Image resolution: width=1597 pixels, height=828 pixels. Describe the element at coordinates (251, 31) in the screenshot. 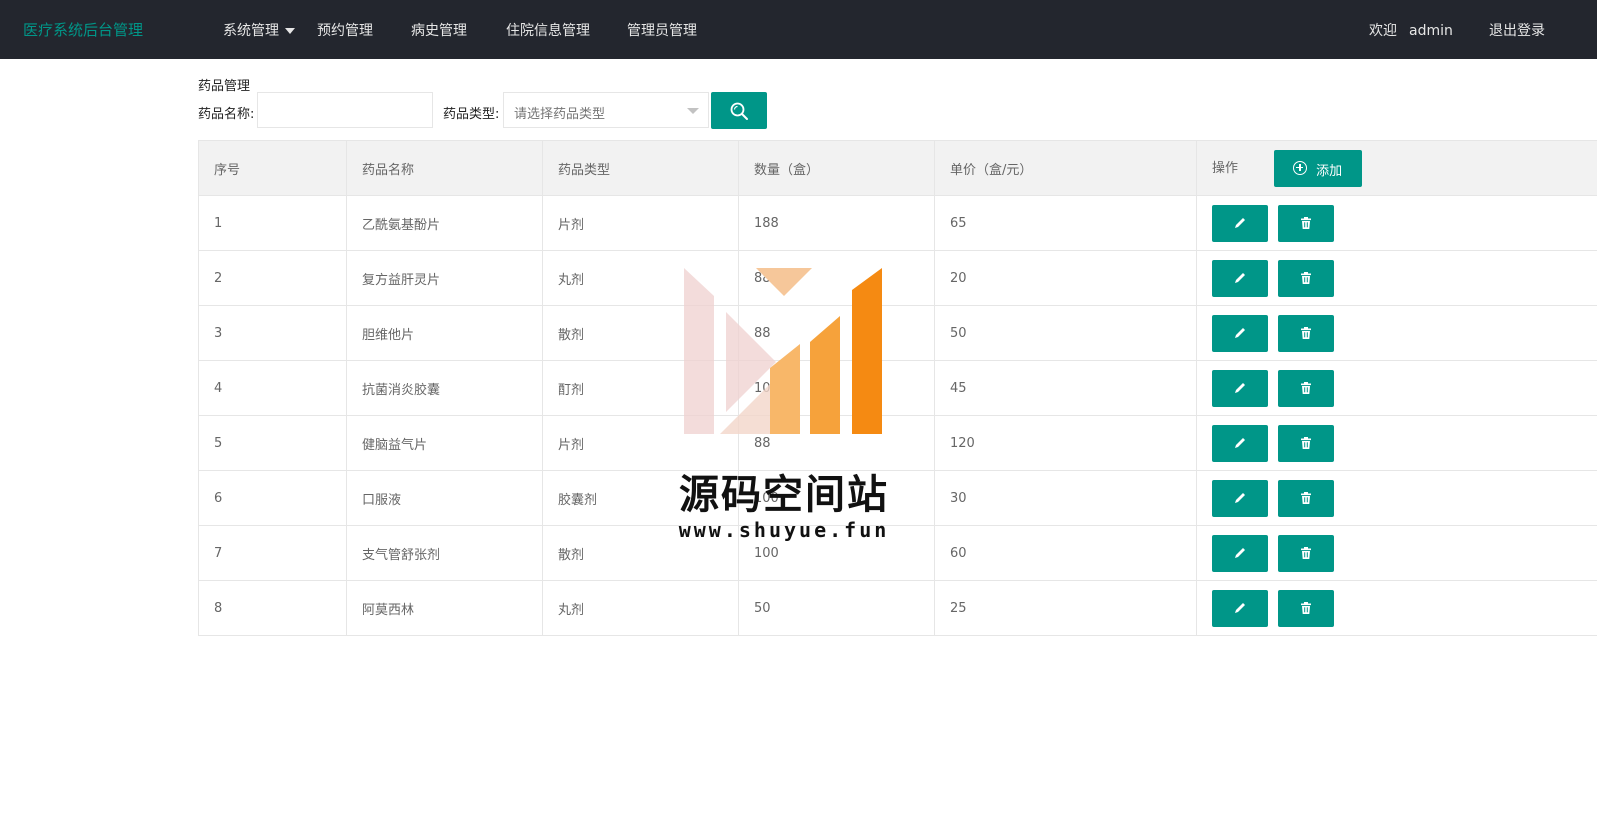

I see `nav-label: 系统管理` at that location.